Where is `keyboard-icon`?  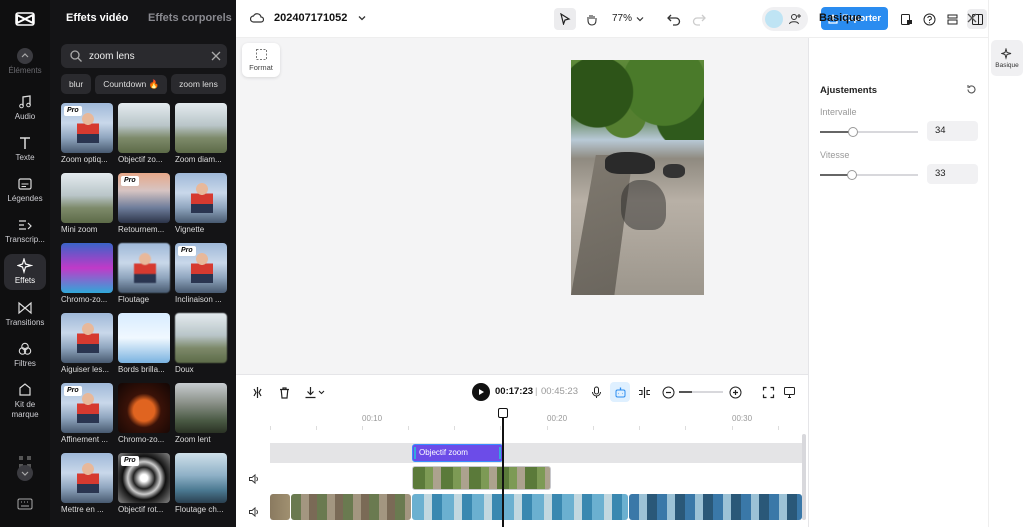
keyboard-icon is located at coordinates (25, 504).